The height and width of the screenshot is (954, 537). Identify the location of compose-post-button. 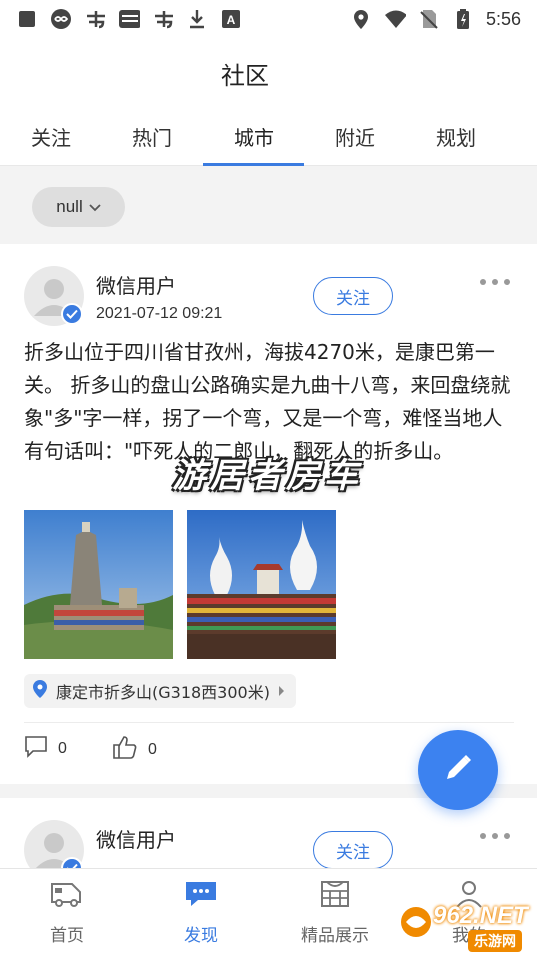
(458, 770).